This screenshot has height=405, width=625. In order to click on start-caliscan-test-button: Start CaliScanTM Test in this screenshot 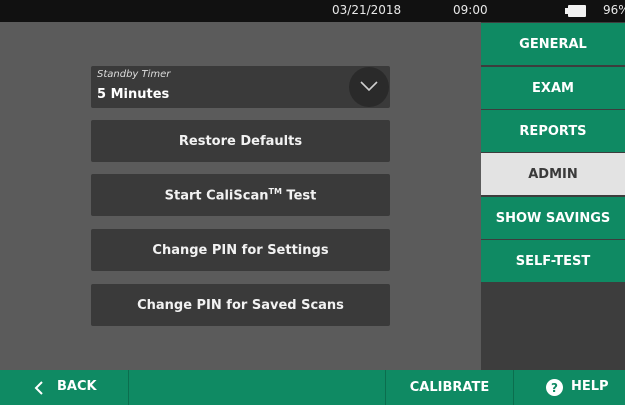, I will do `click(240, 195)`.